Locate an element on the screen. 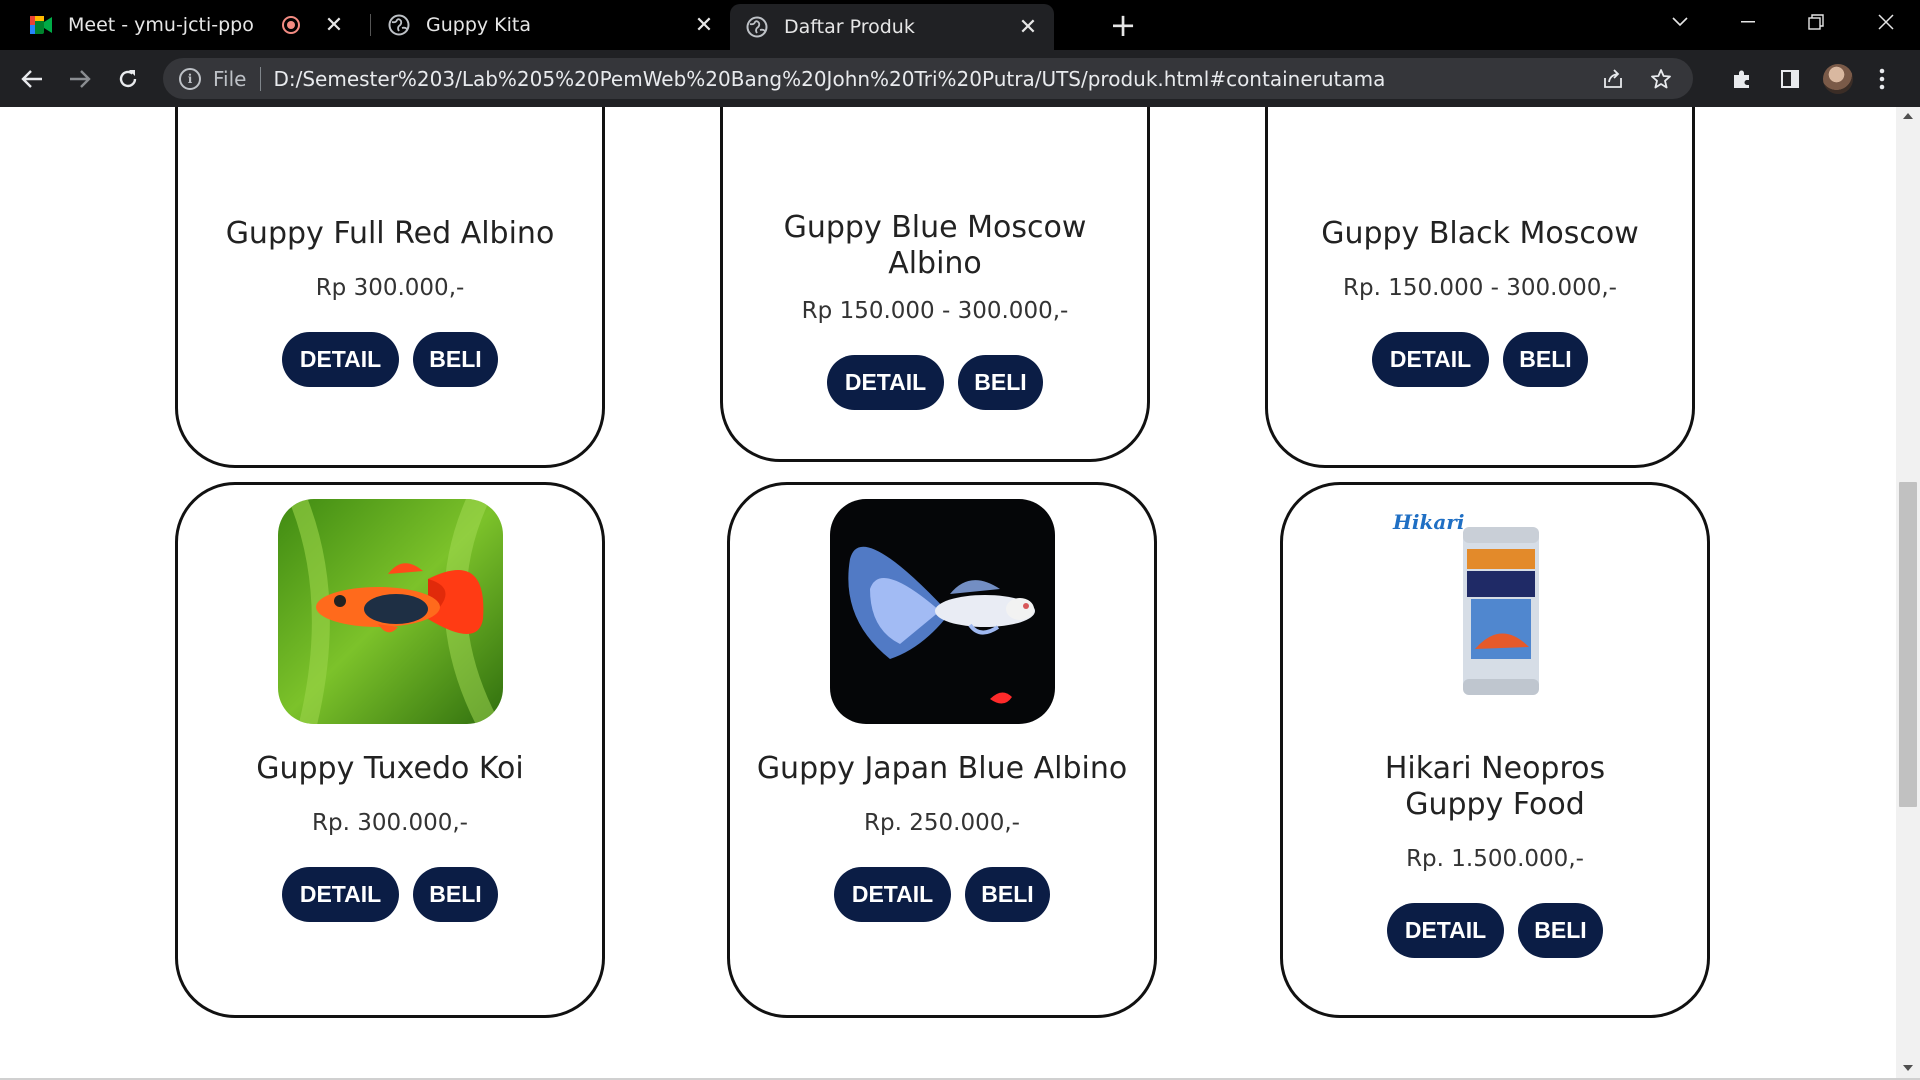 The image size is (1920, 1080). scrollbar-thumb is located at coordinates (1908, 644).